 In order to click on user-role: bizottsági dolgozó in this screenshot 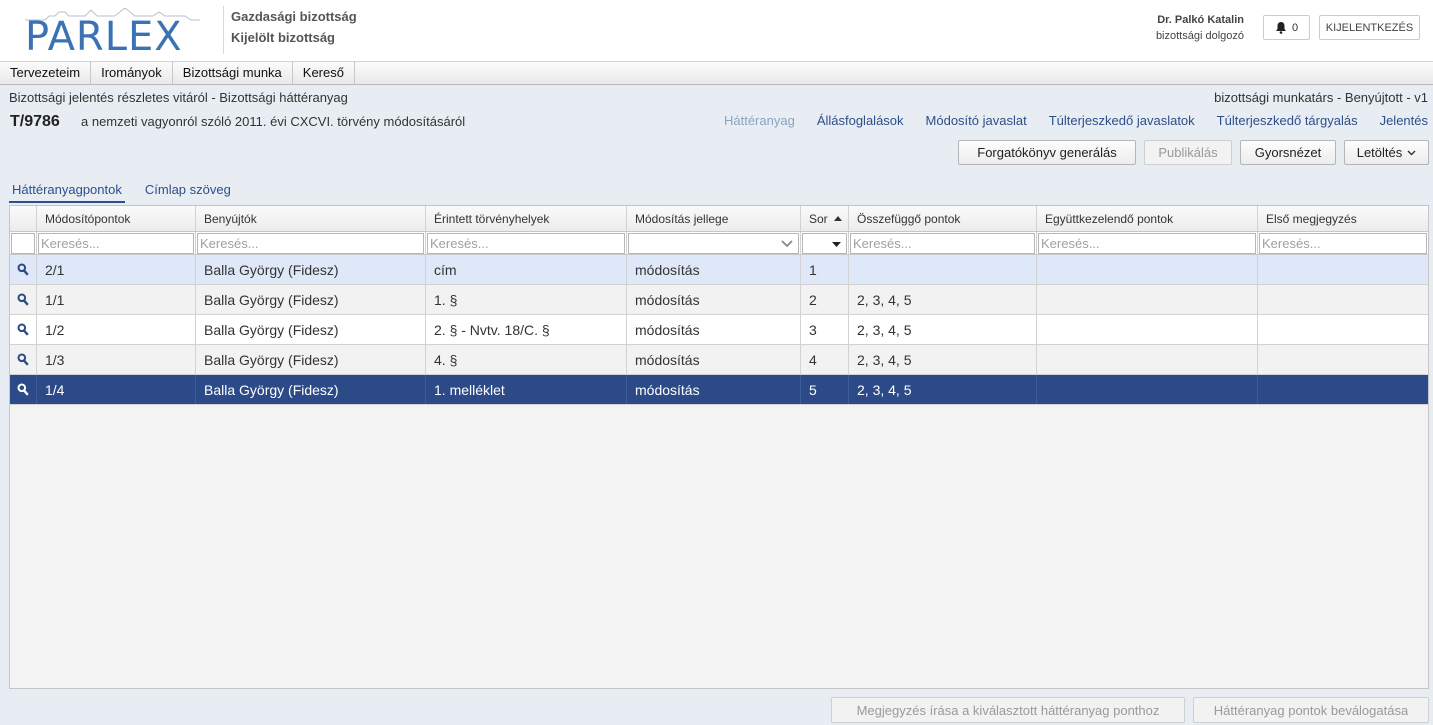, I will do `click(1199, 36)`.